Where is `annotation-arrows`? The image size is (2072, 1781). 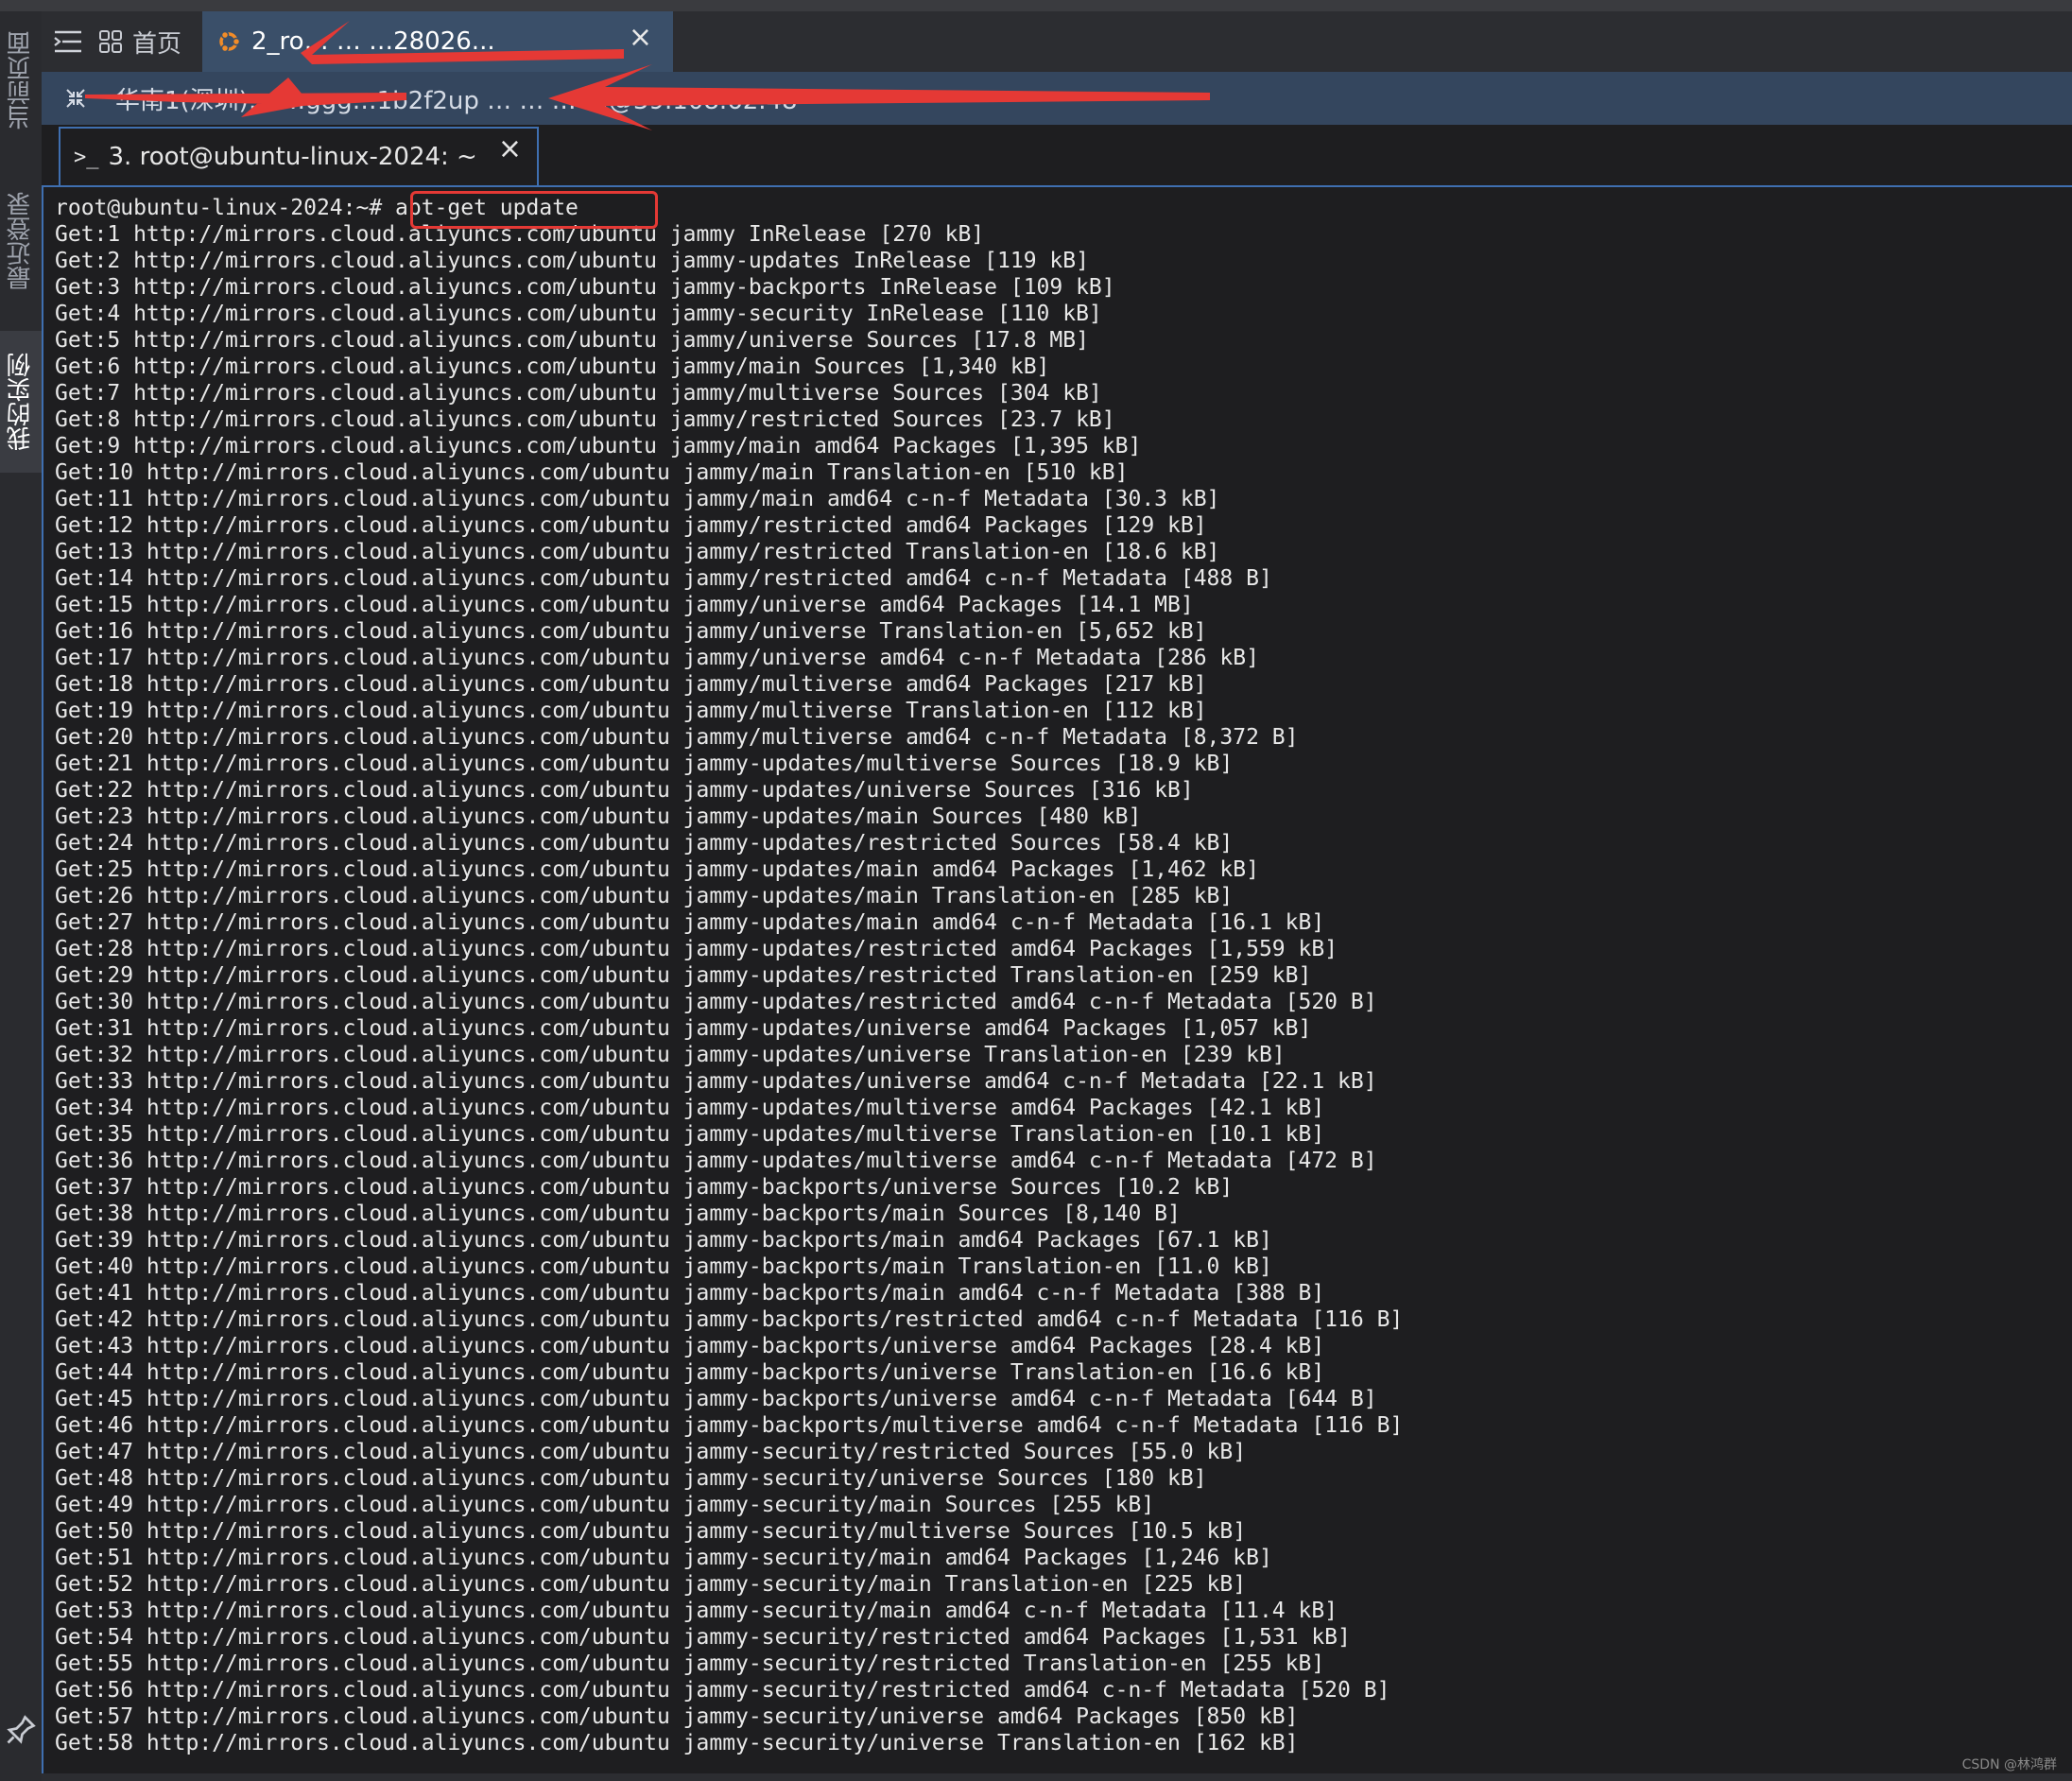 annotation-arrows is located at coordinates (648, 75).